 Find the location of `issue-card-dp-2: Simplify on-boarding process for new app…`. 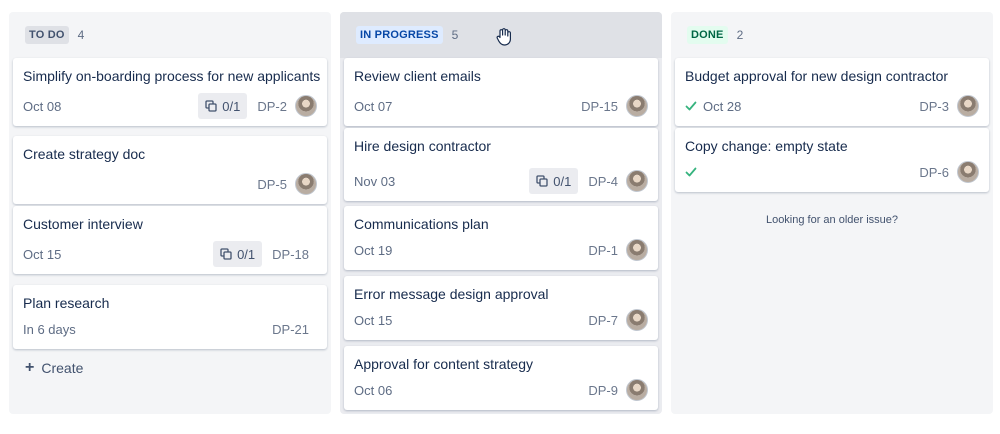

issue-card-dp-2: Simplify on-boarding process for new app… is located at coordinates (170, 92).